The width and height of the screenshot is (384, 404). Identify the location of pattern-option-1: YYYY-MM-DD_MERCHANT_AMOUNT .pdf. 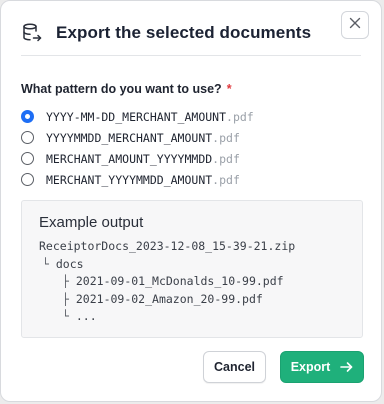
(137, 116).